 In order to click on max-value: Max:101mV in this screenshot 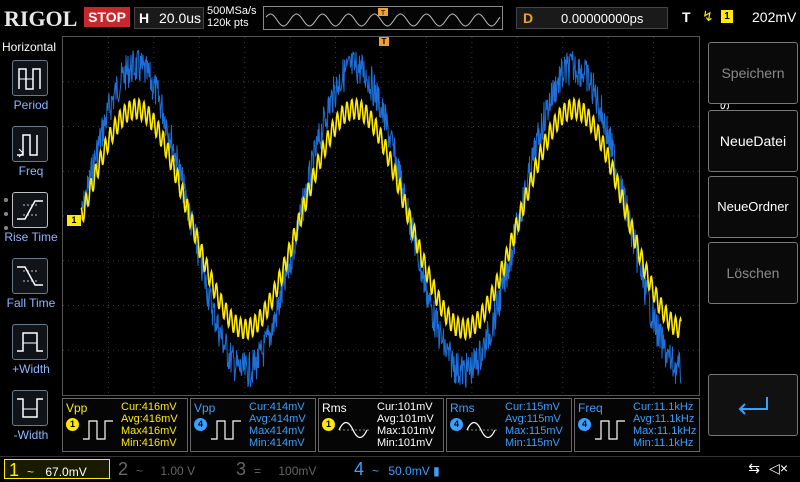, I will do `click(406, 431)`.